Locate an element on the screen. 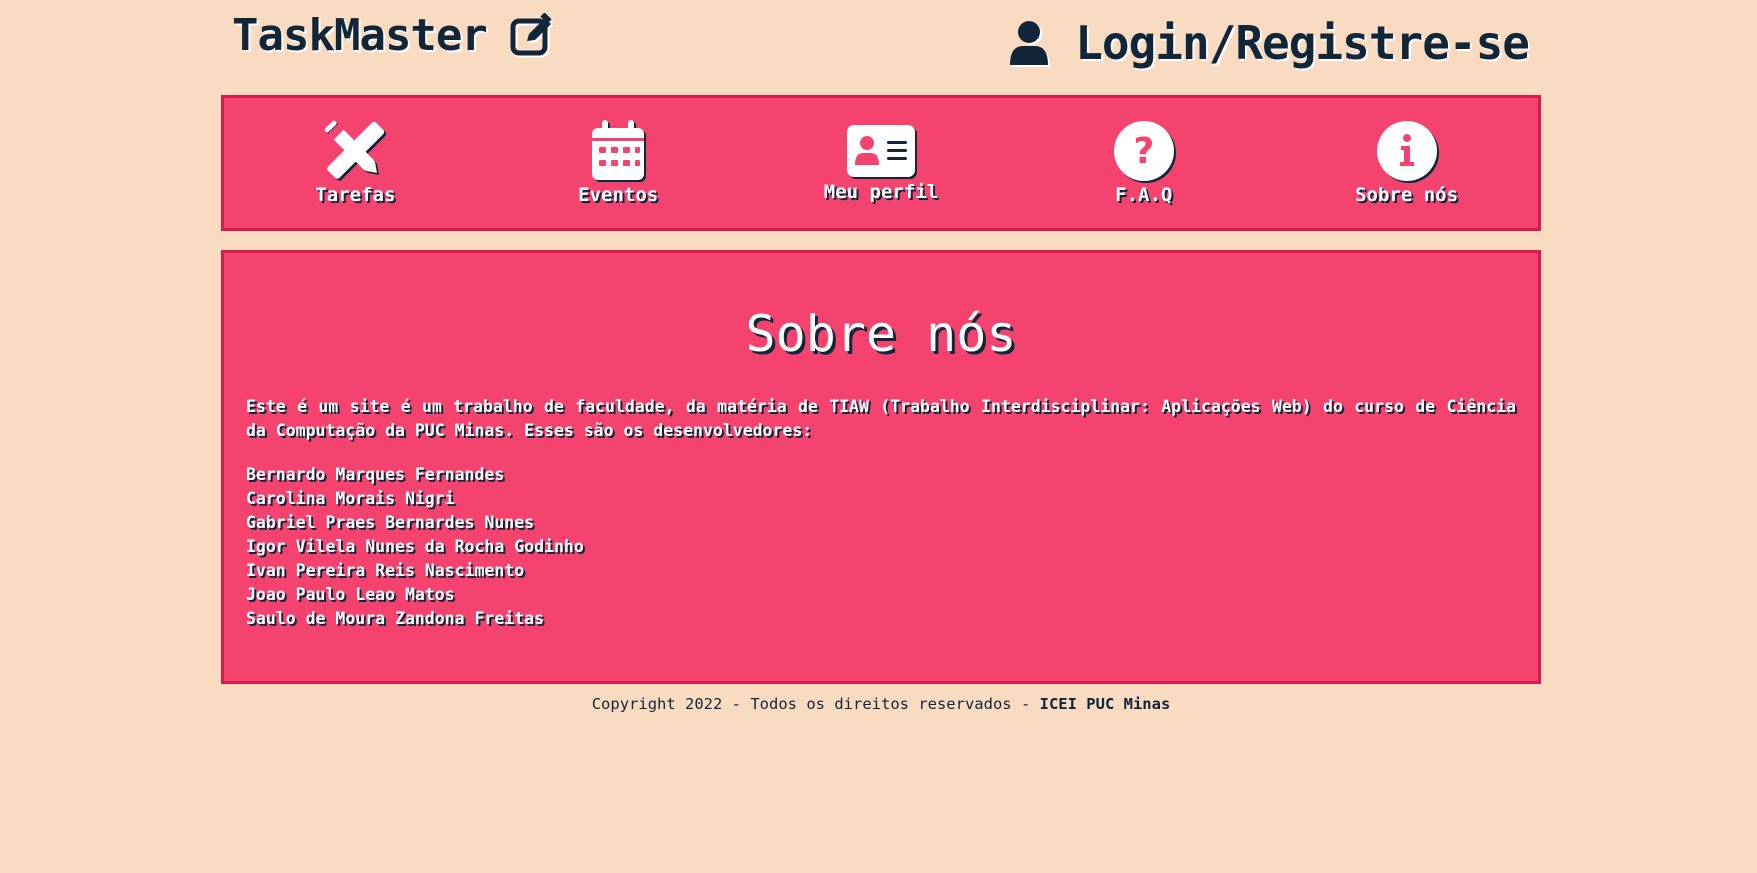 The image size is (1757, 873). nav-item-eventos: Eventos is located at coordinates (618, 163).